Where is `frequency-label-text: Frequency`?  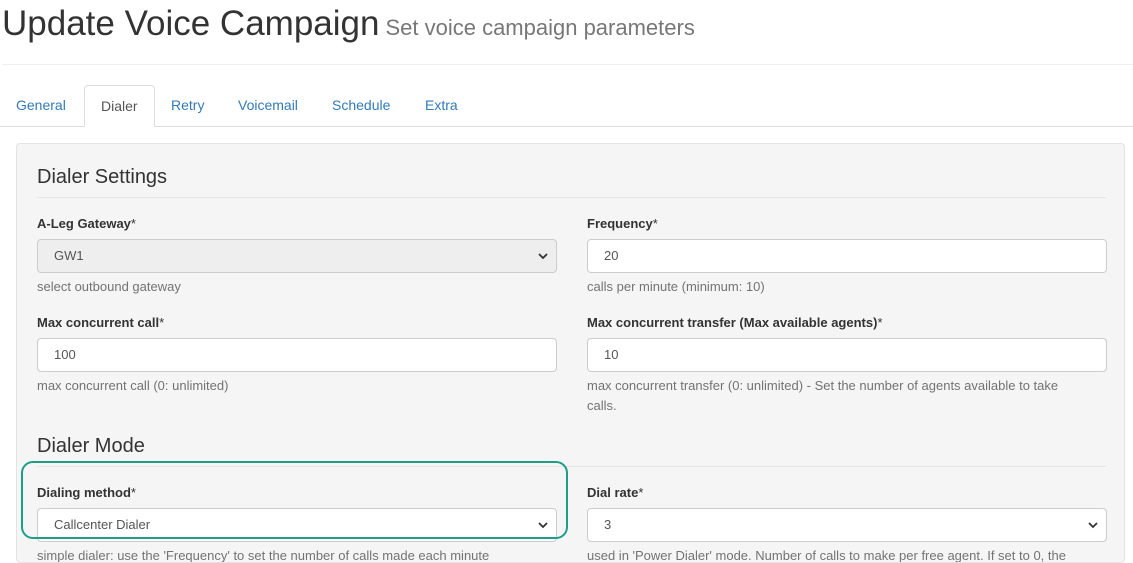
frequency-label-text: Frequency is located at coordinates (620, 223).